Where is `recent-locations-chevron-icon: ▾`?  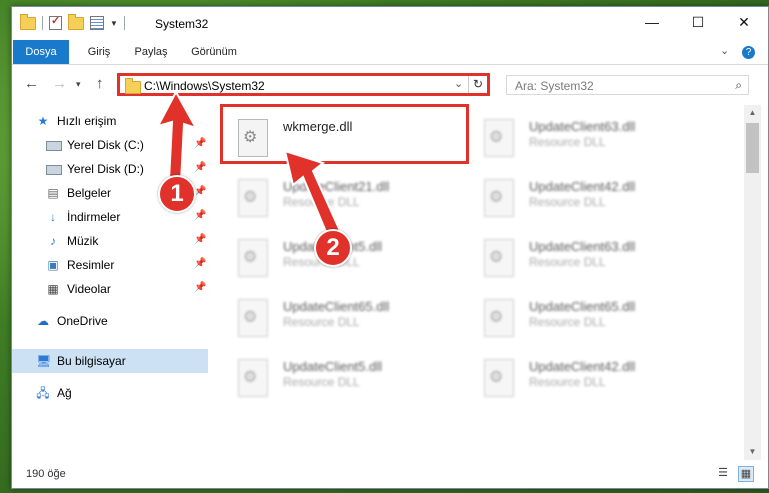
recent-locations-chevron-icon: ▾ is located at coordinates (78, 84).